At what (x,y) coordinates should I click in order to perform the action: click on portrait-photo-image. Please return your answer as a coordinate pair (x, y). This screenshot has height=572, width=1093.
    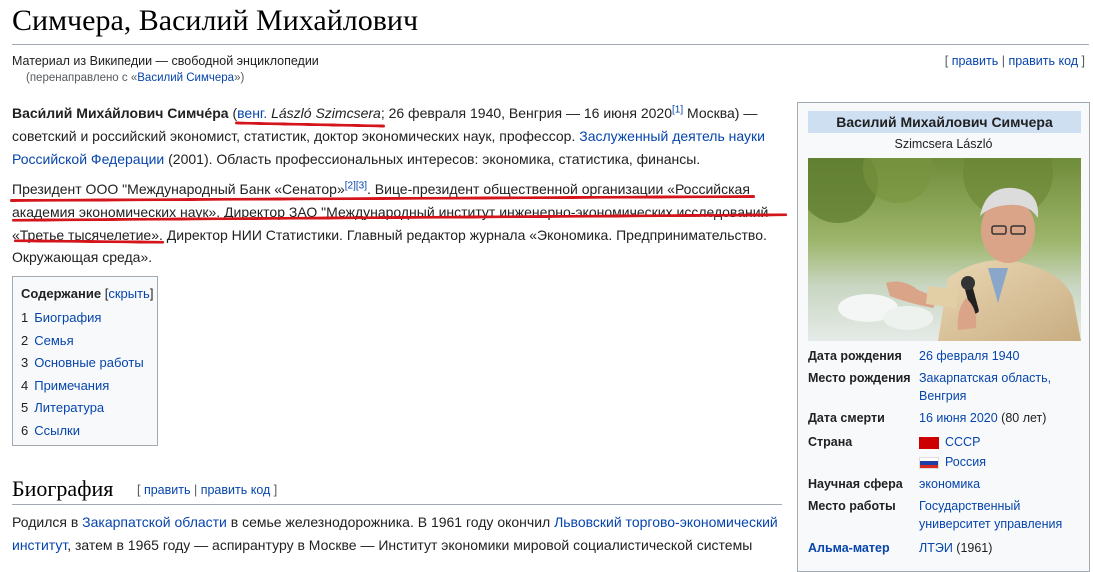
    Looking at the image, I should click on (944, 249).